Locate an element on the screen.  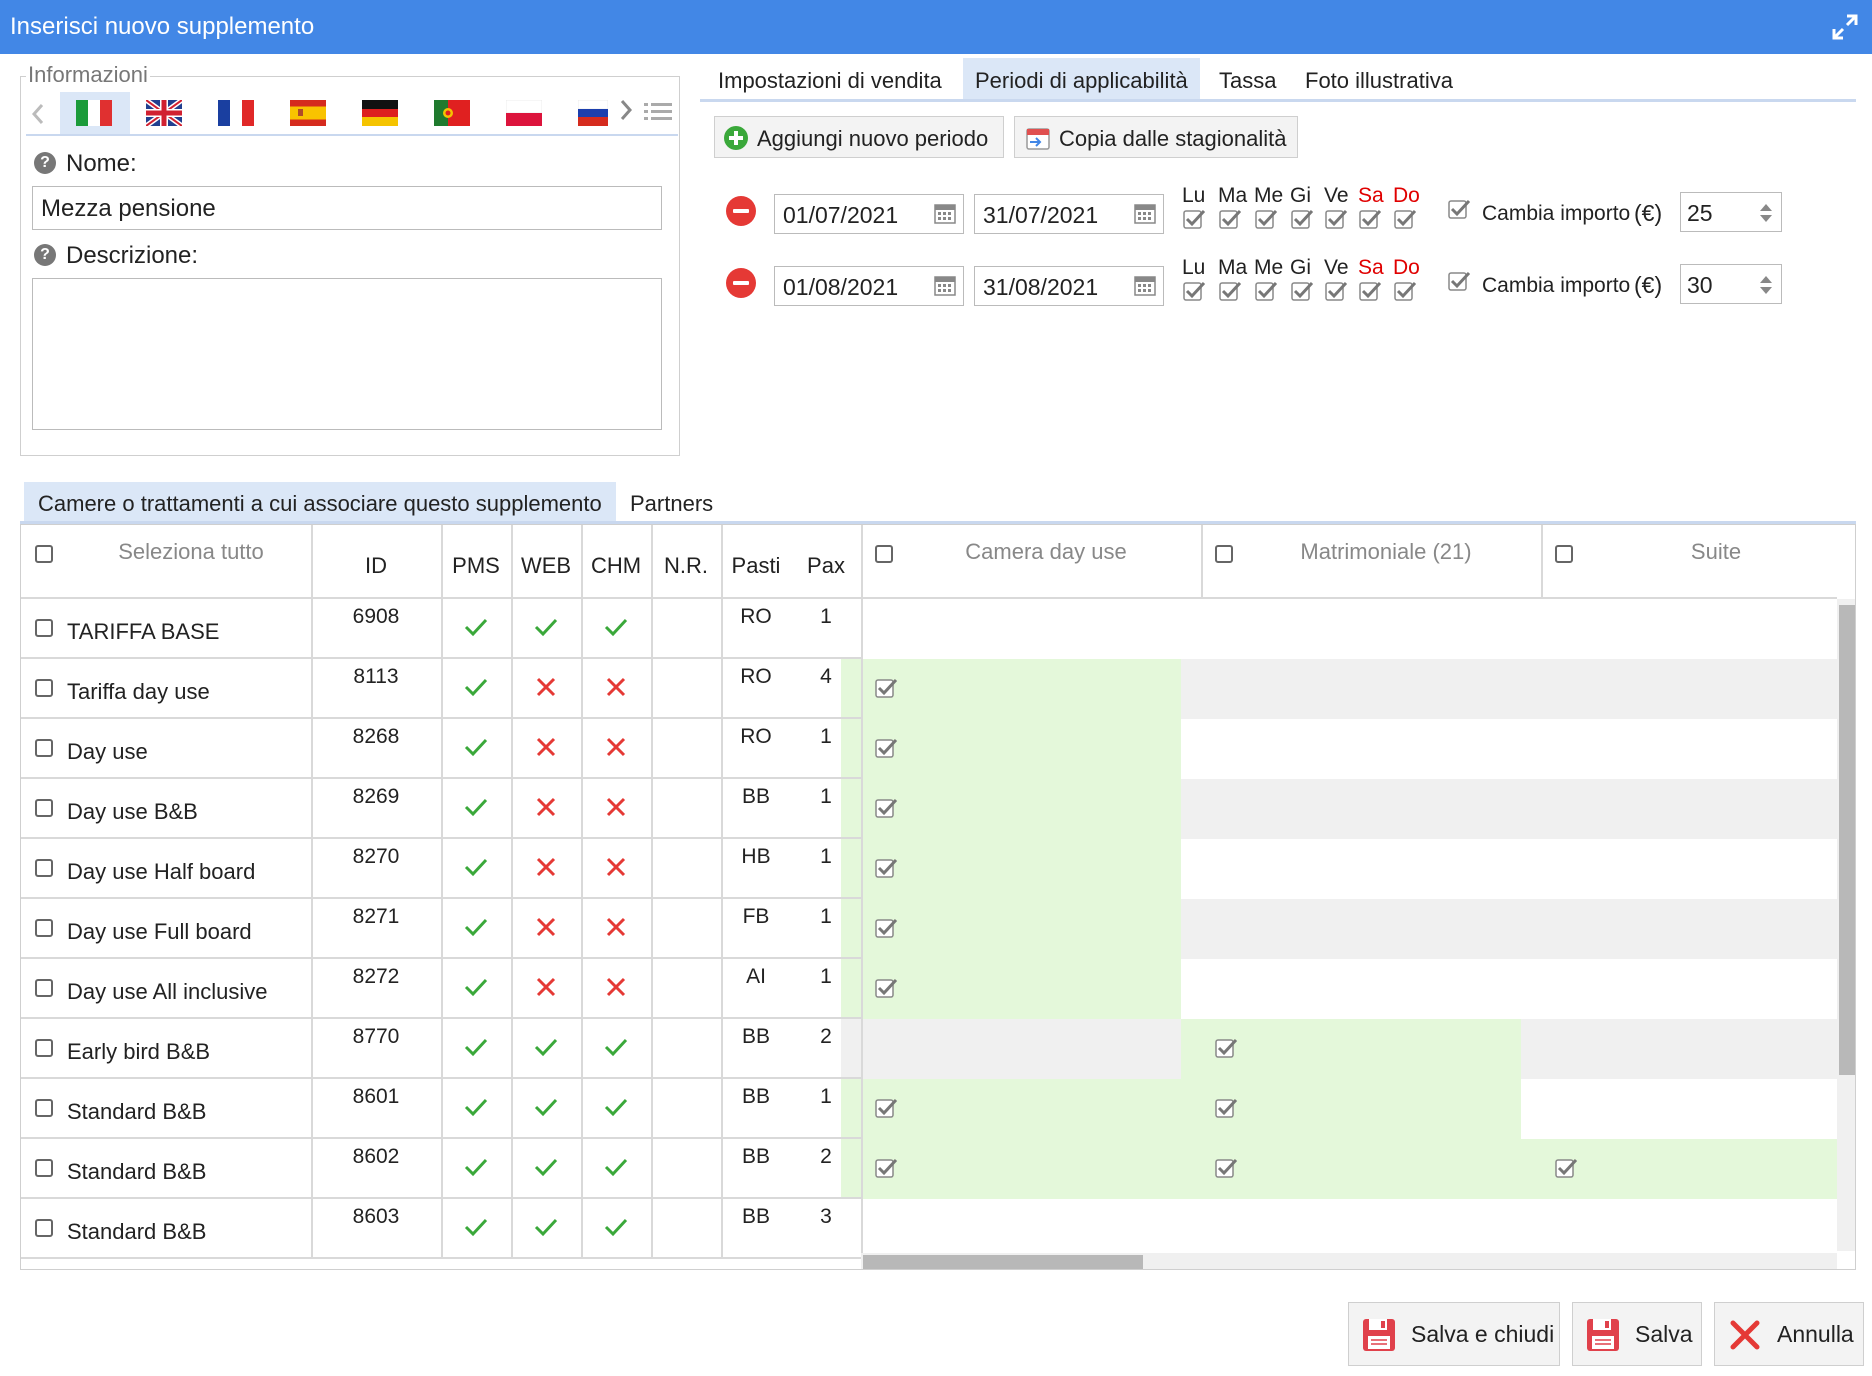
add-period-button: Aggiungi nuovo periodo is located at coordinates (859, 137).